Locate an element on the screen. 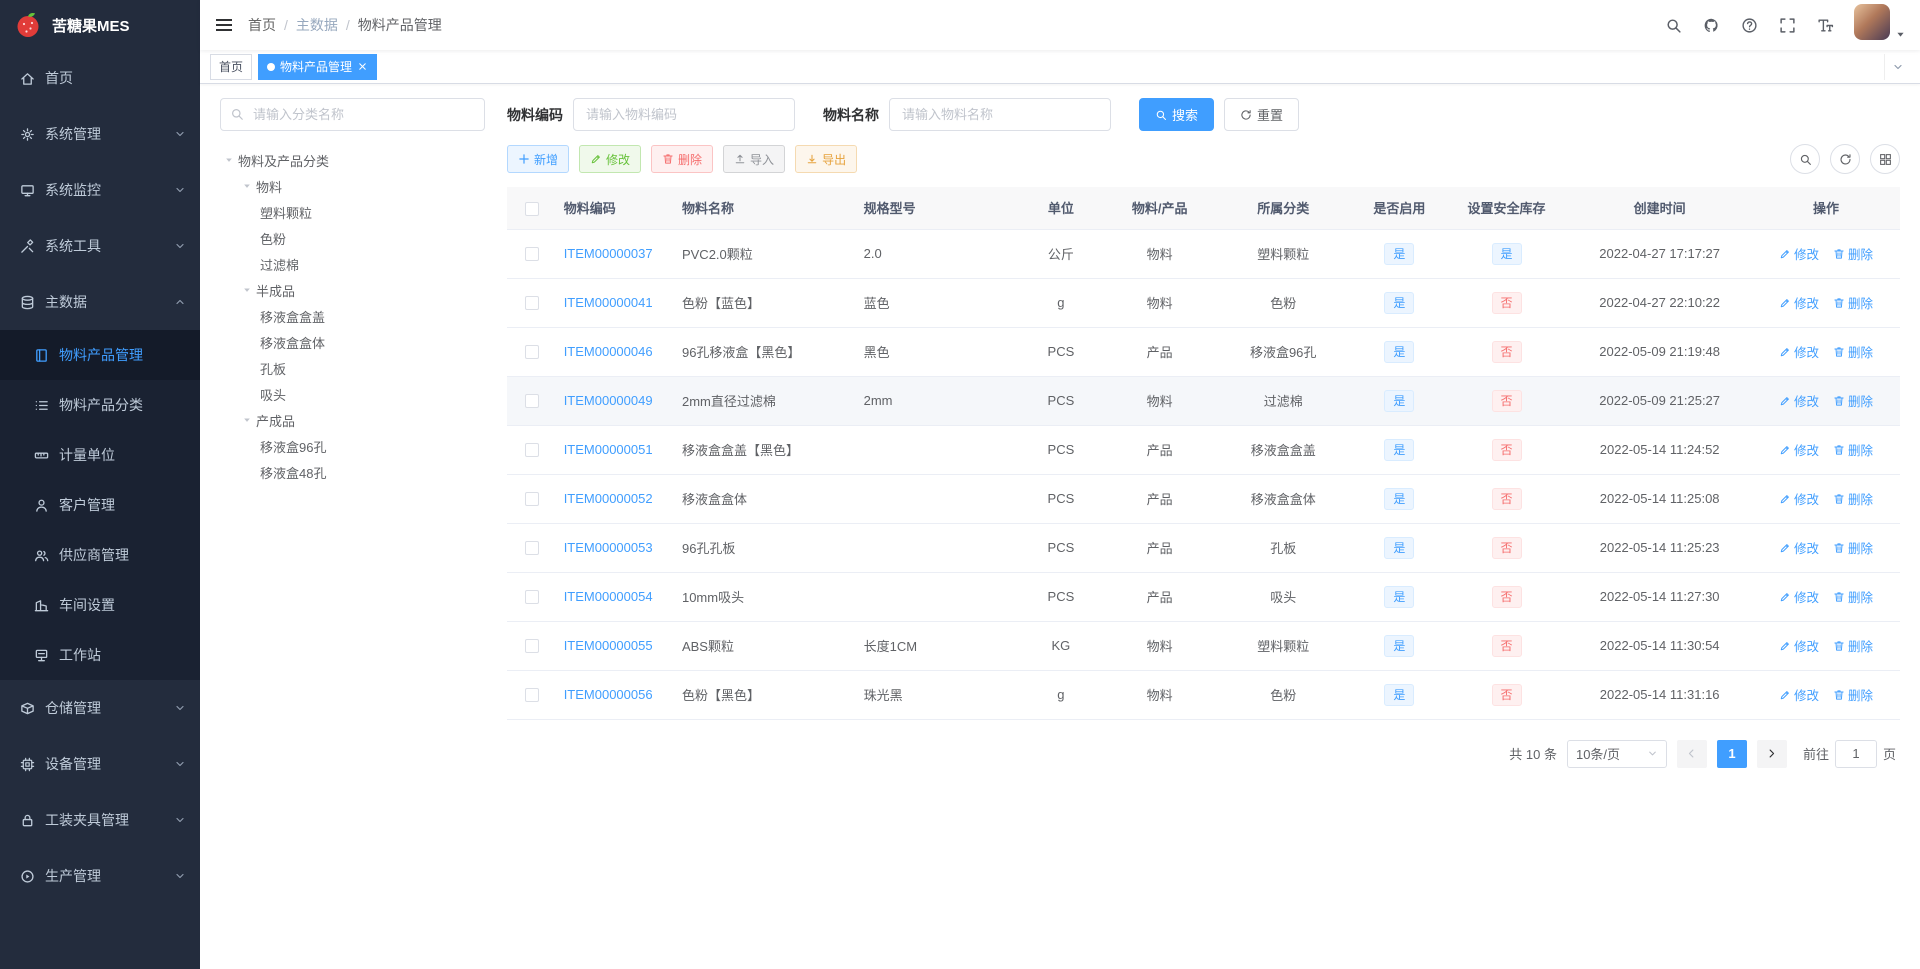 This screenshot has width=1920, height=969. breadcrumb-item: 首页 is located at coordinates (262, 25).